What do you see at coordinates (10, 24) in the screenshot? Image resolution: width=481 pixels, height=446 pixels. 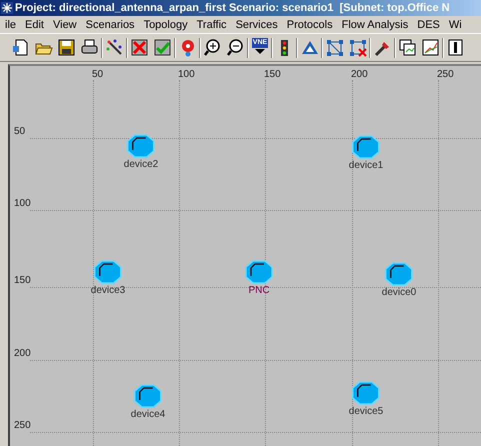 I see `menu-item: ile` at bounding box center [10, 24].